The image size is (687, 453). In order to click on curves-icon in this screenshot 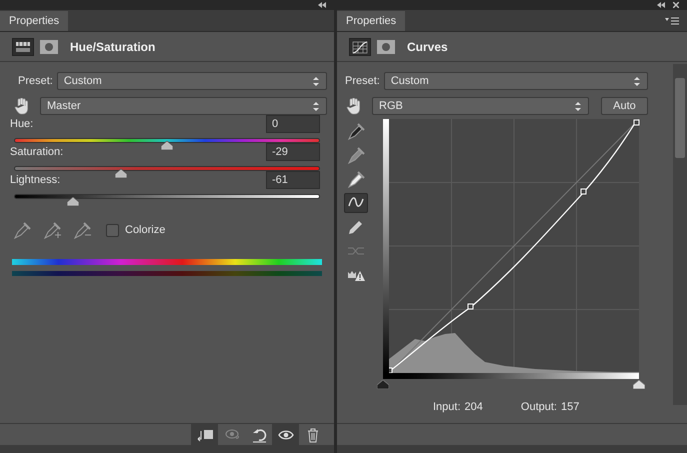, I will do `click(360, 47)`.